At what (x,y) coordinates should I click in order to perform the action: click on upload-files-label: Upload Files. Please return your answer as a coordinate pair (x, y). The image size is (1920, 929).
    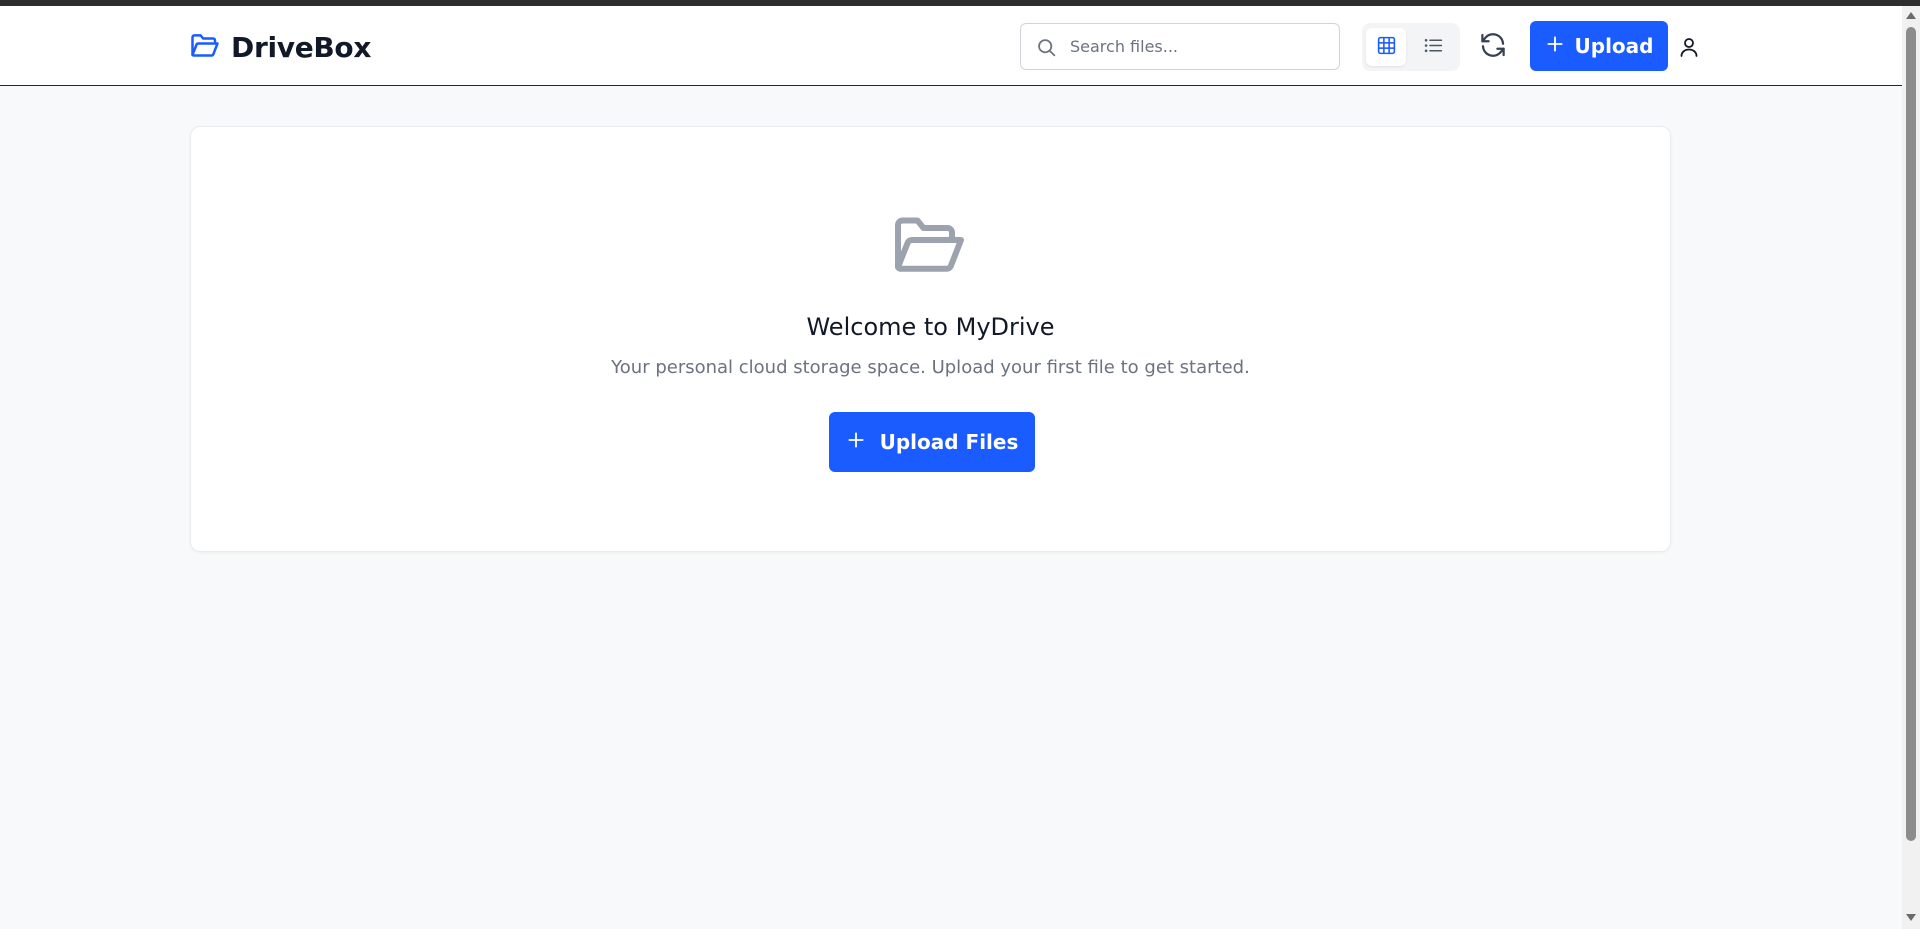
    Looking at the image, I should click on (949, 442).